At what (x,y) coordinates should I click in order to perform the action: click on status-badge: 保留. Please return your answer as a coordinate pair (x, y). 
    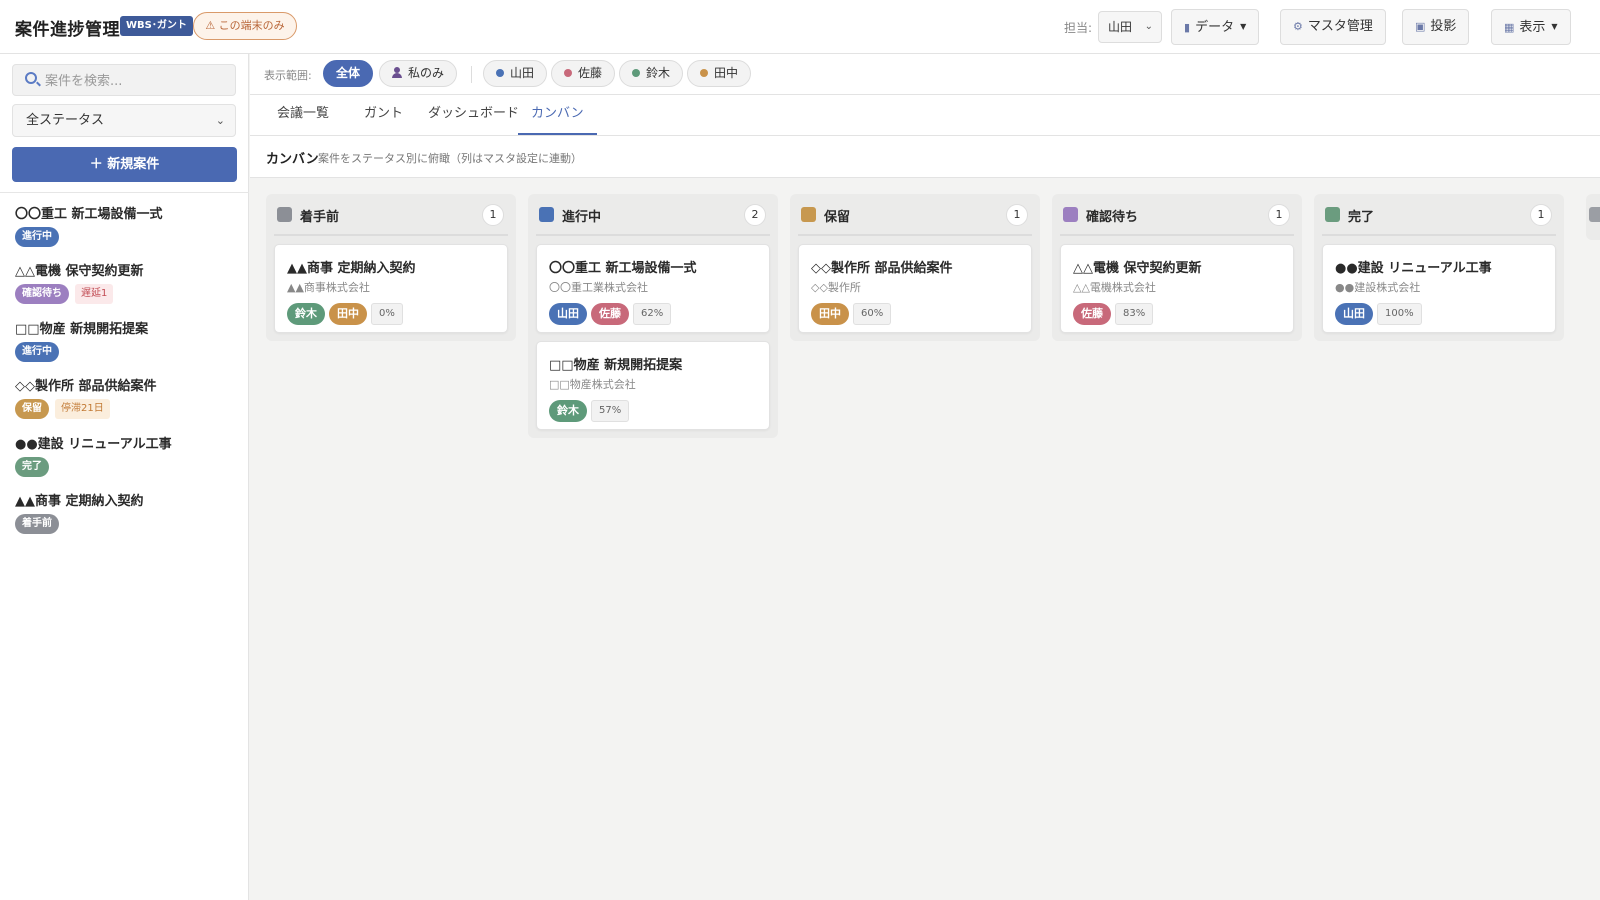
    Looking at the image, I should click on (32, 409).